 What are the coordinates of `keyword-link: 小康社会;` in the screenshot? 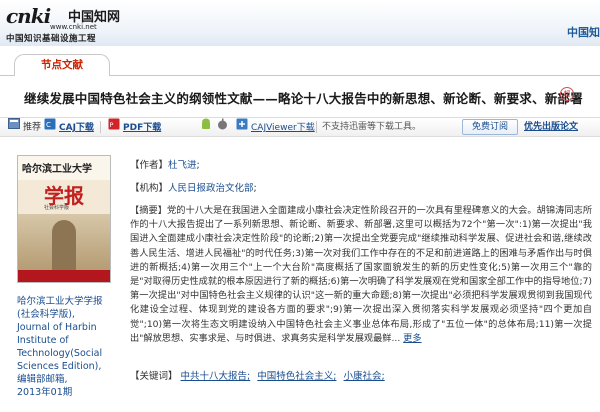 It's located at (364, 376).